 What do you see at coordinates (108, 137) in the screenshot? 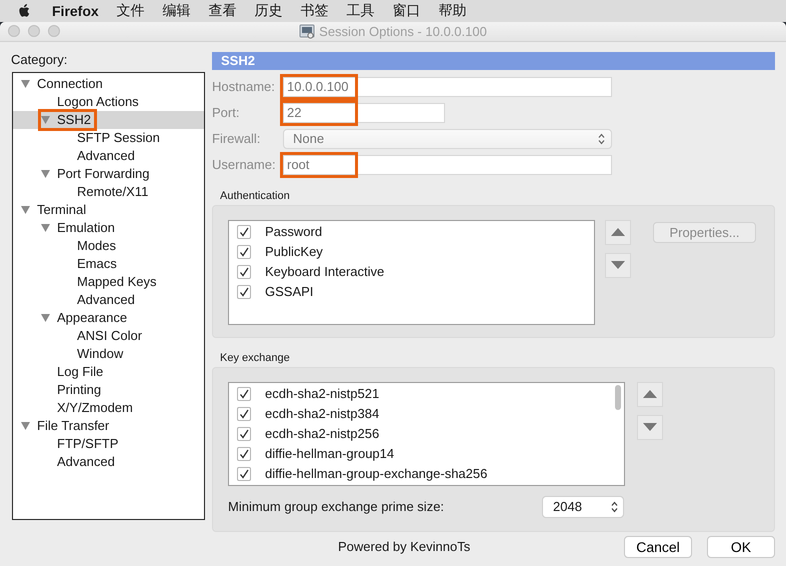
I see `tree-item: SFTP Session` at bounding box center [108, 137].